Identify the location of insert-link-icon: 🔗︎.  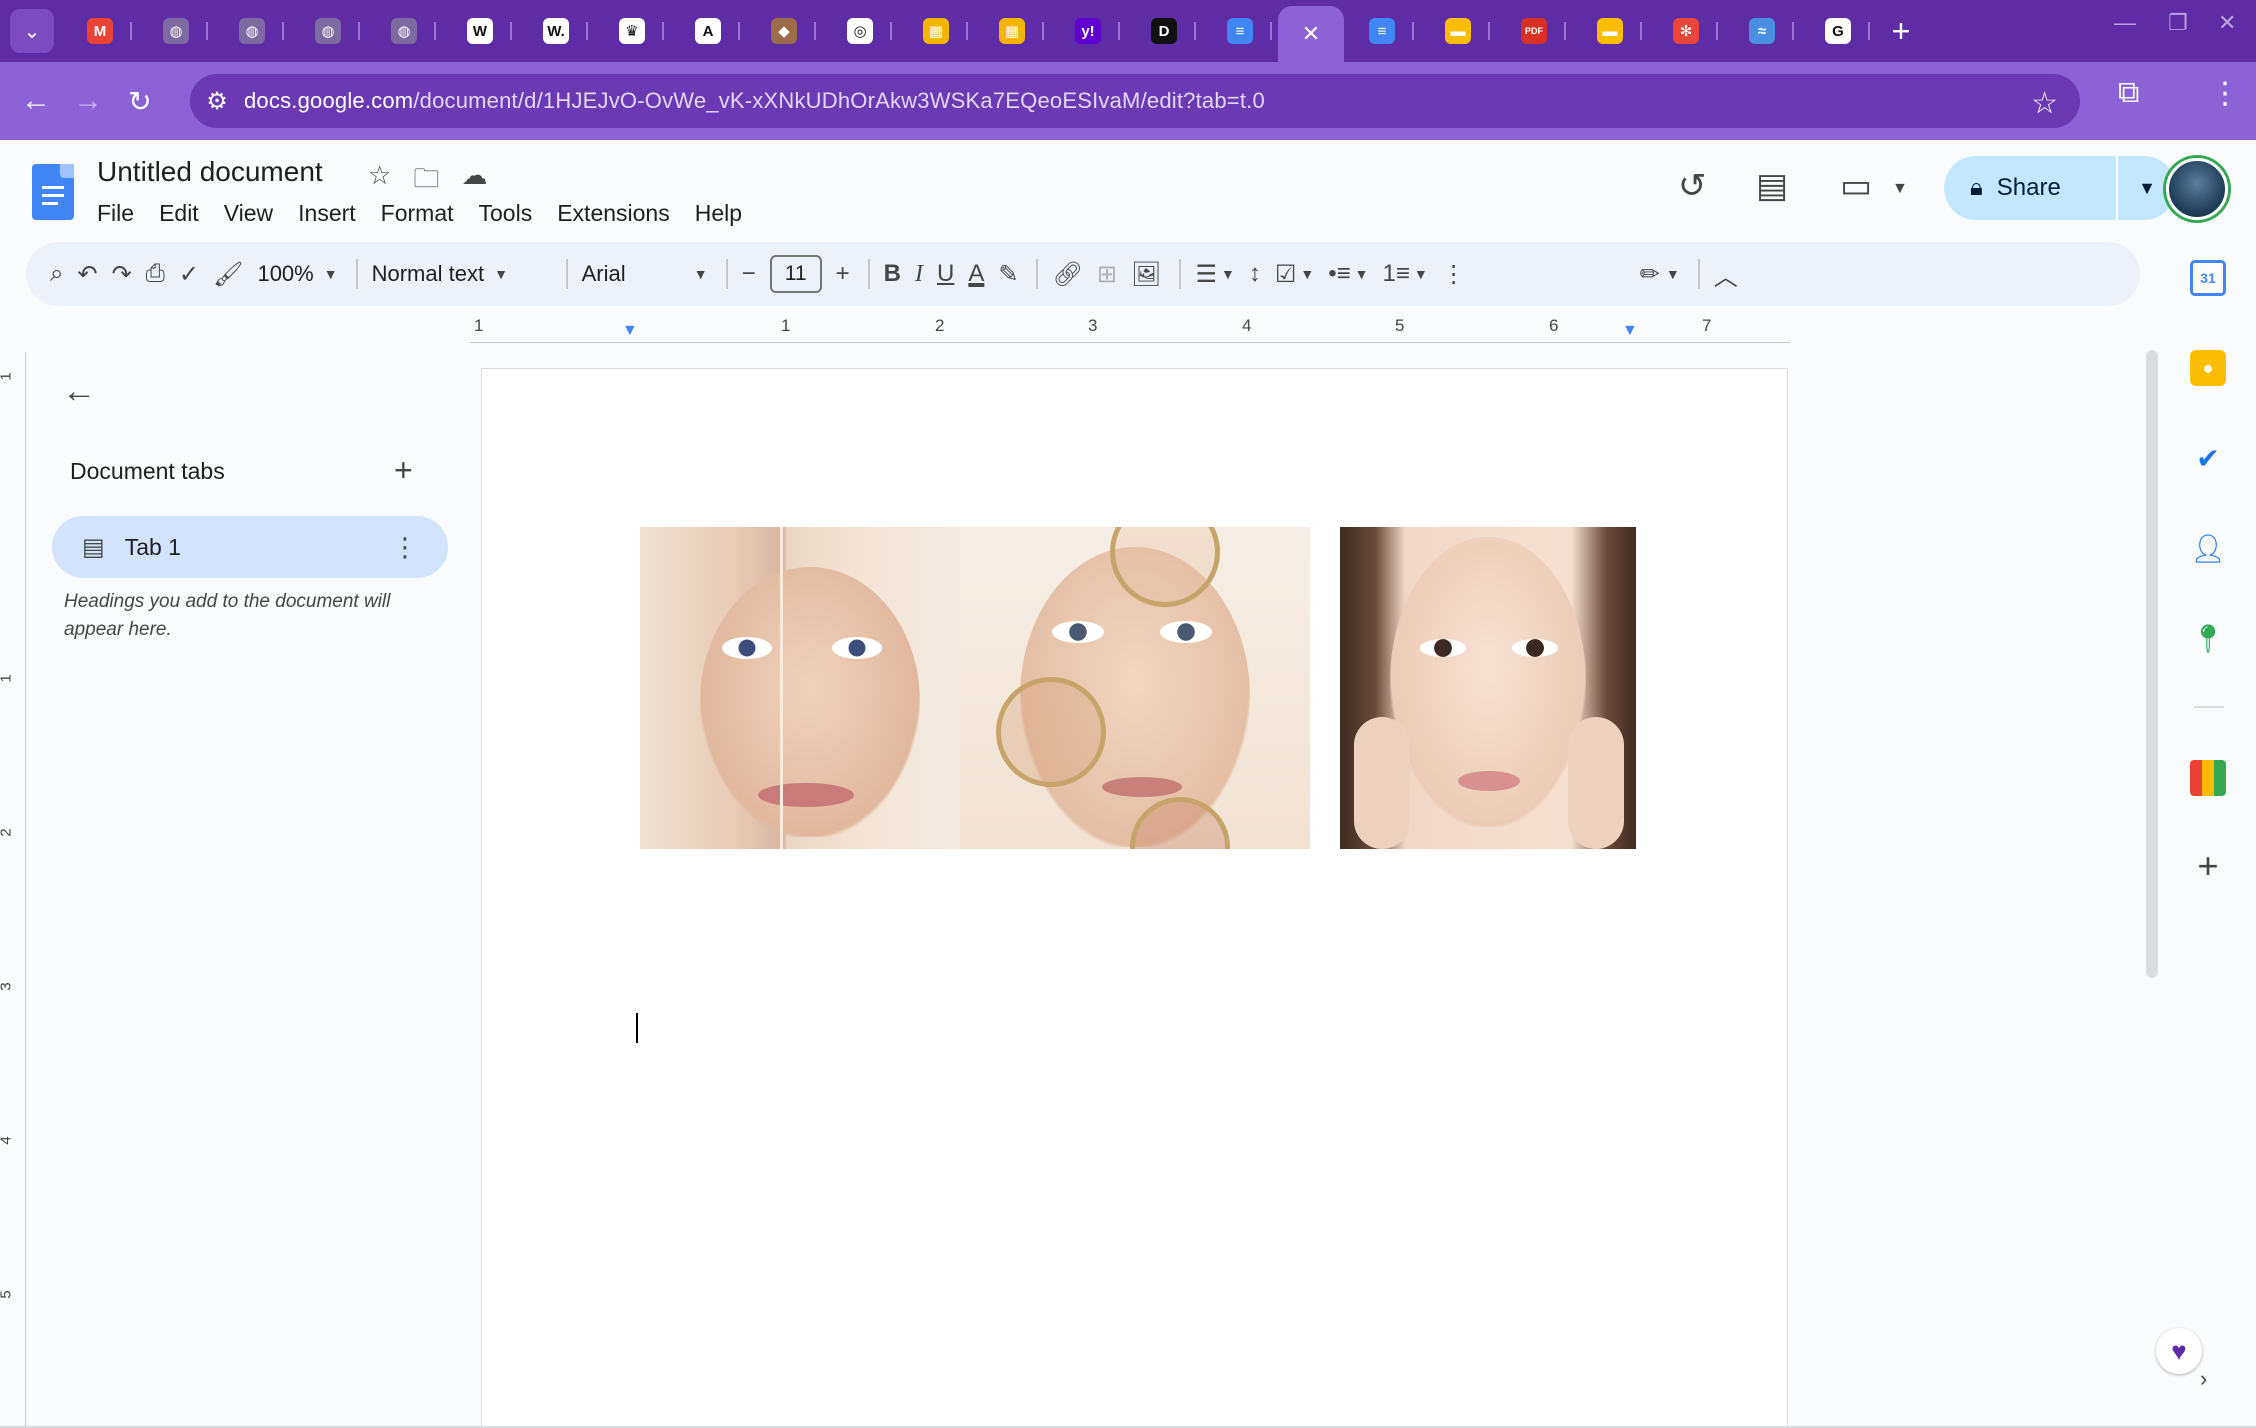
(1067, 274).